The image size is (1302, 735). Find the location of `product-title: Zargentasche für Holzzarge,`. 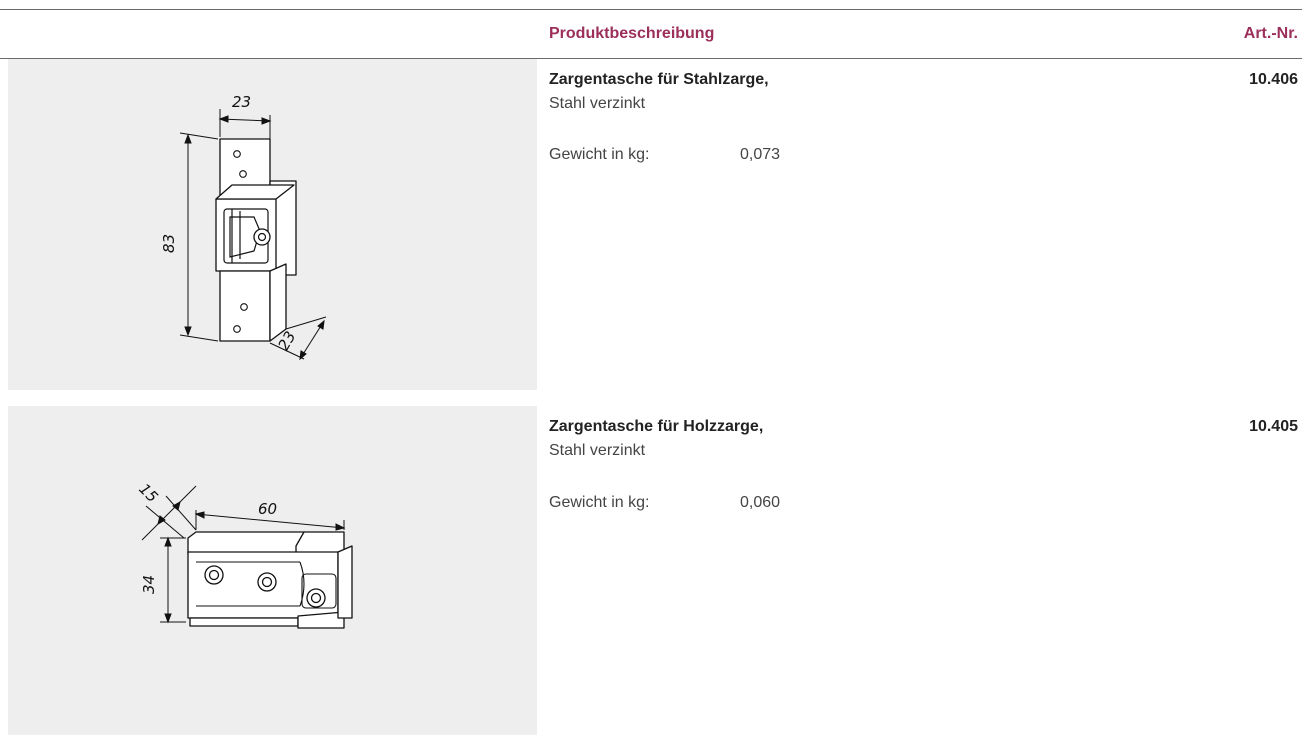

product-title: Zargentasche für Holzzarge, is located at coordinates (656, 426).